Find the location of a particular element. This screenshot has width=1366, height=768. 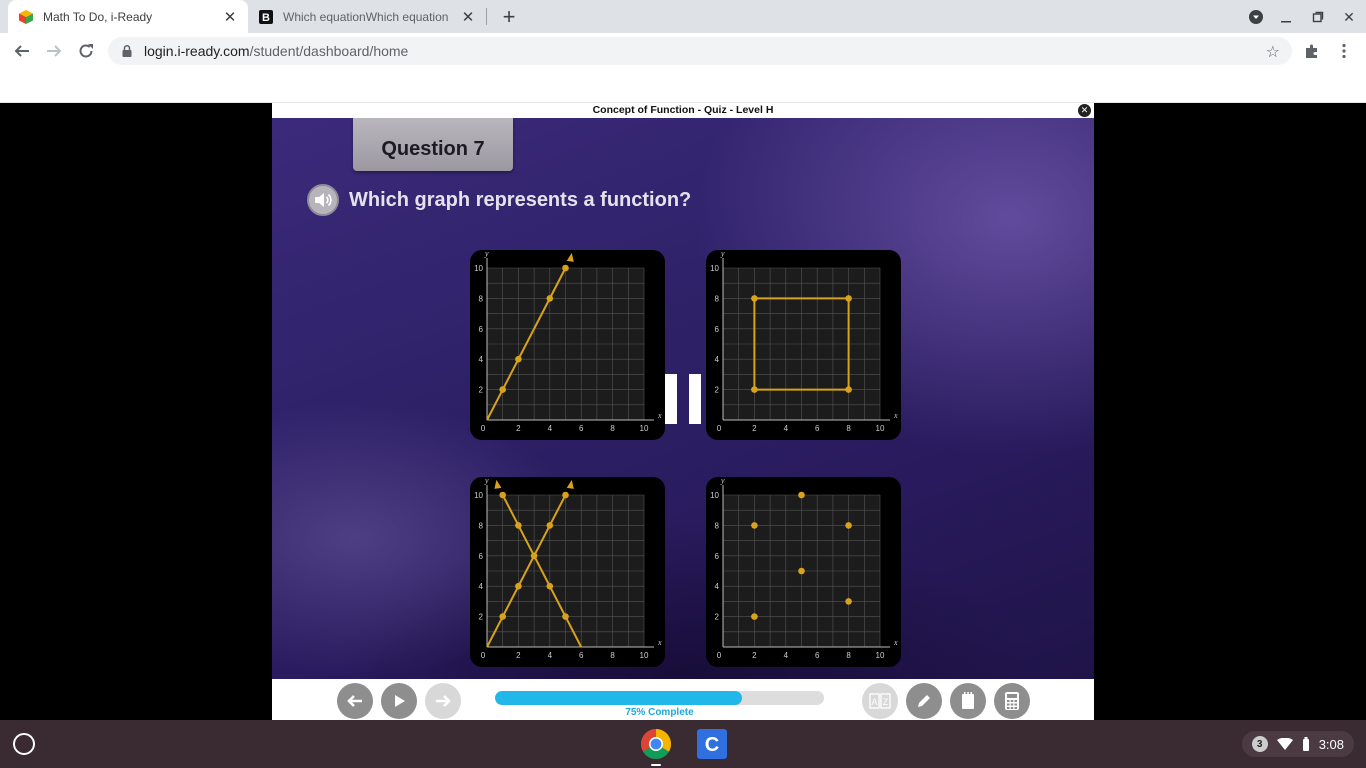

progress-bar is located at coordinates (659, 698).